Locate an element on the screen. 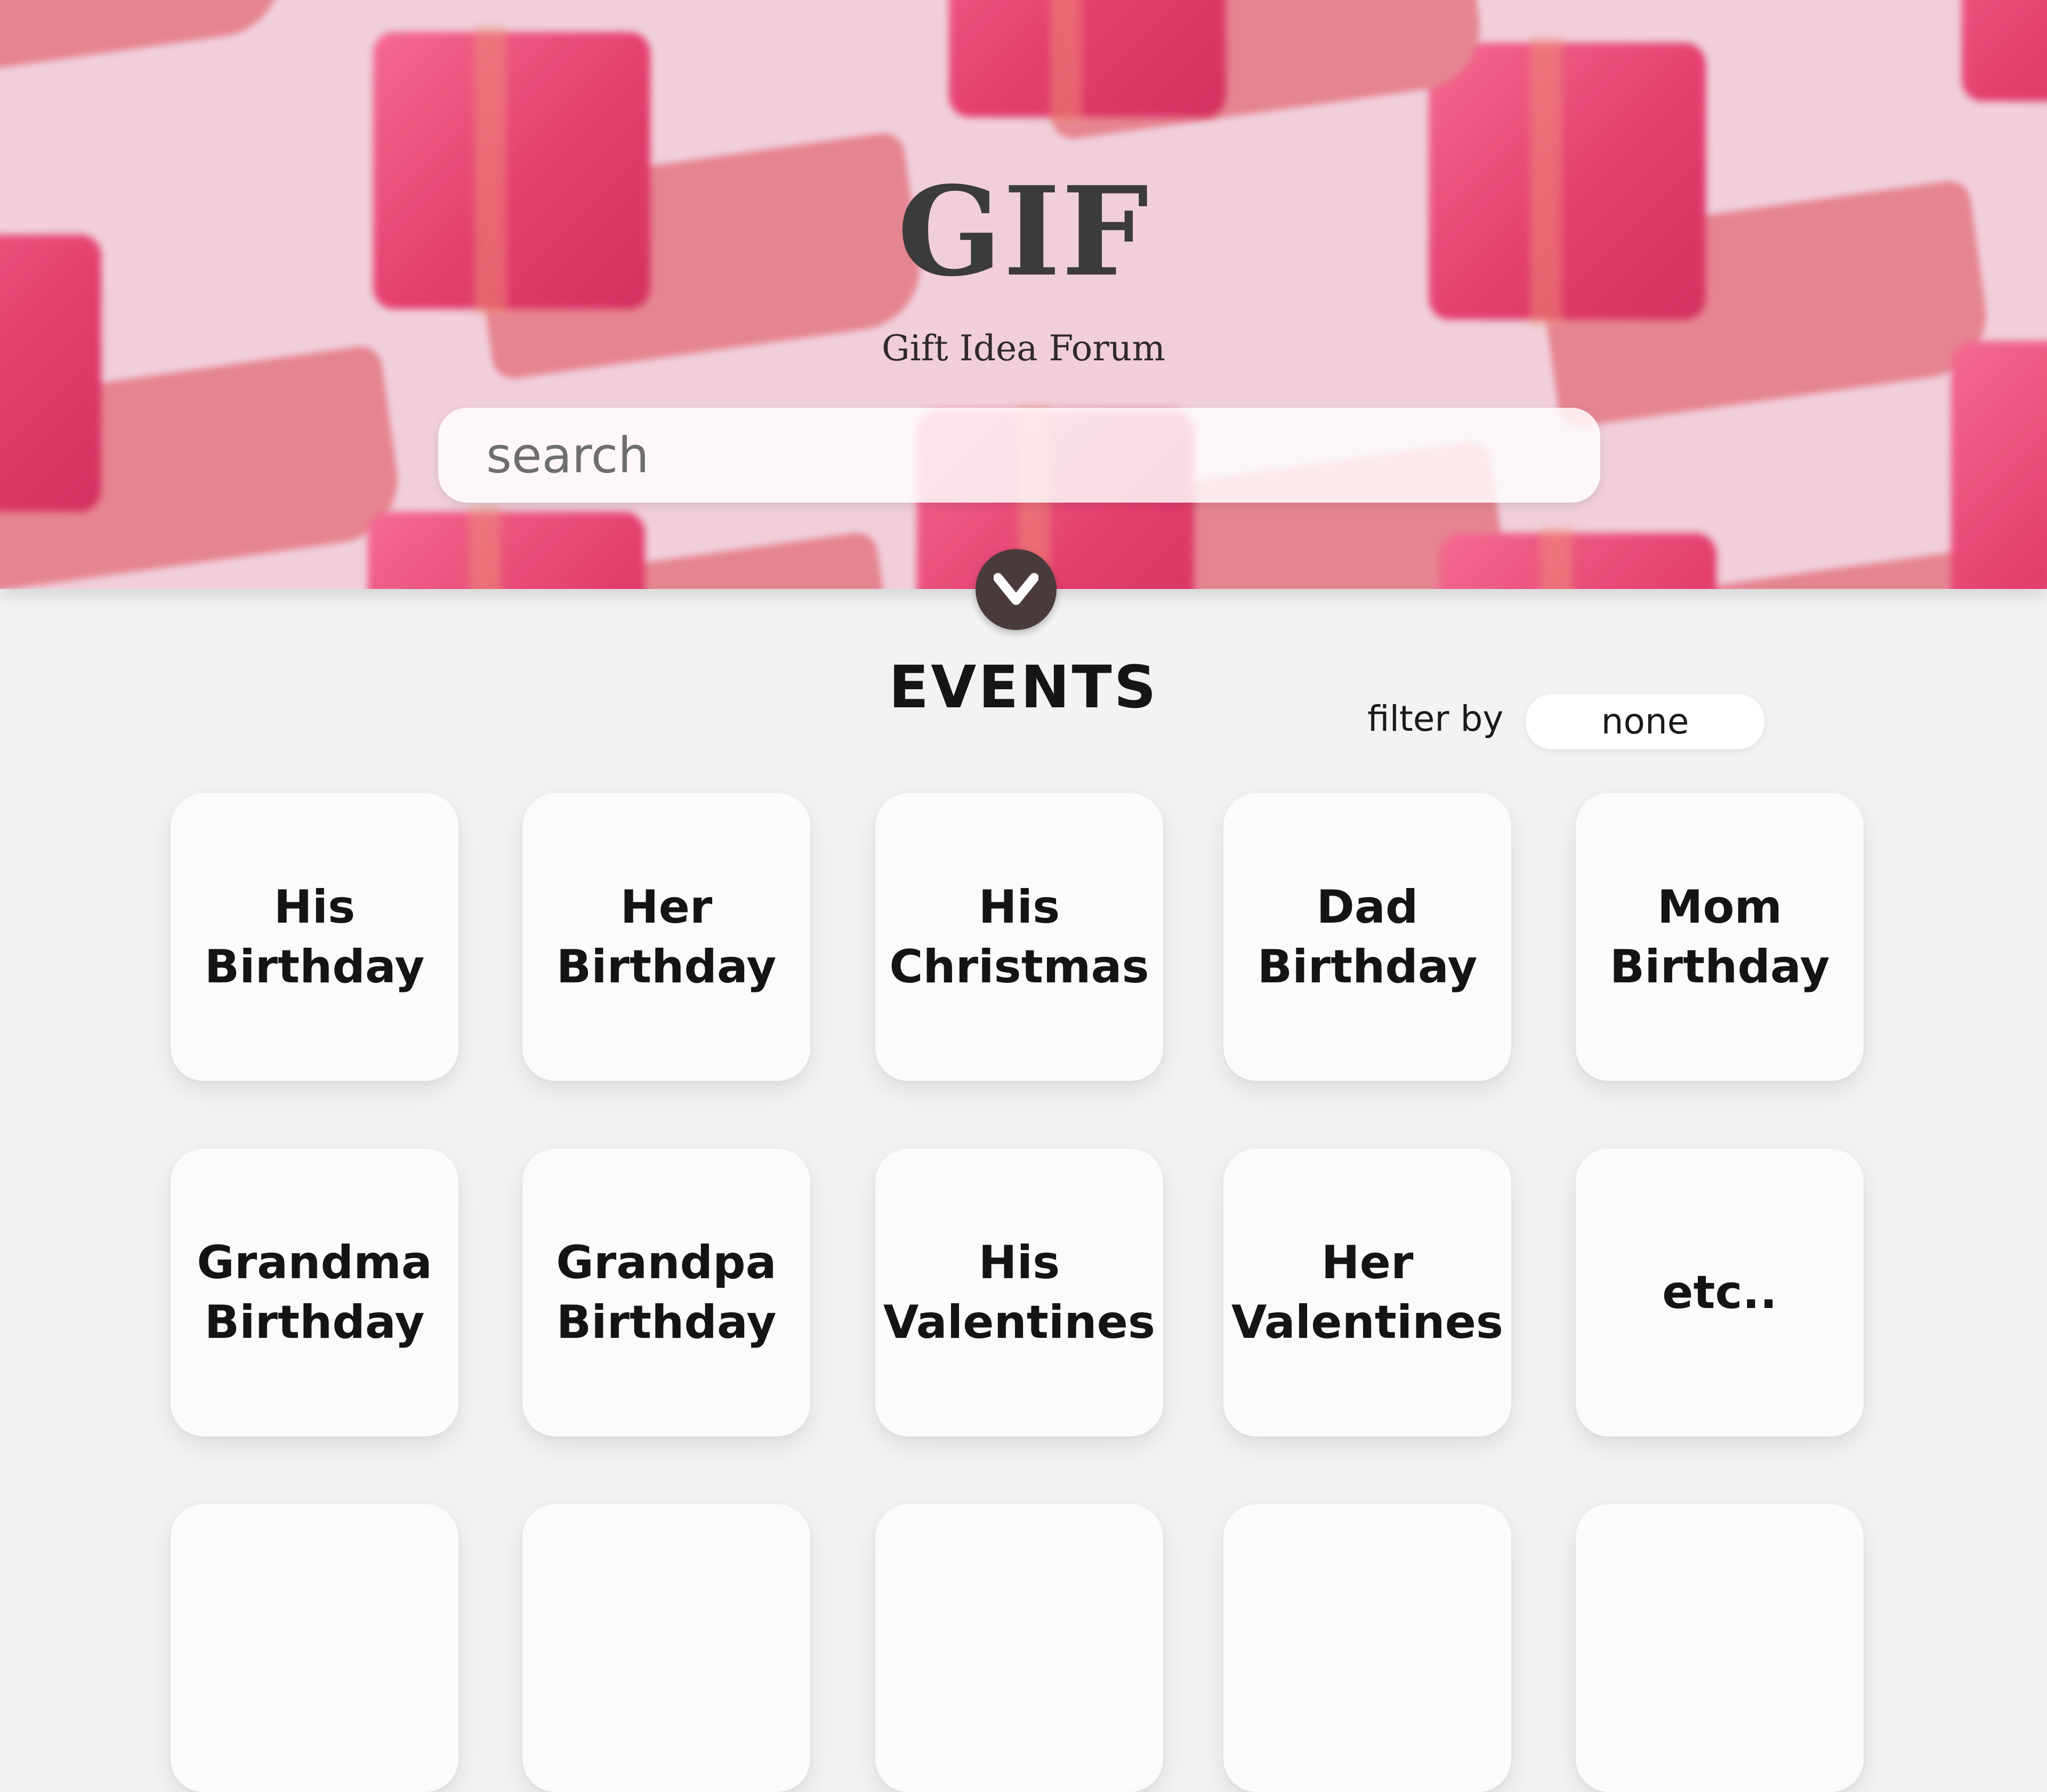 The width and height of the screenshot is (2047, 1792). filter-label: filter by is located at coordinates (1435, 718).